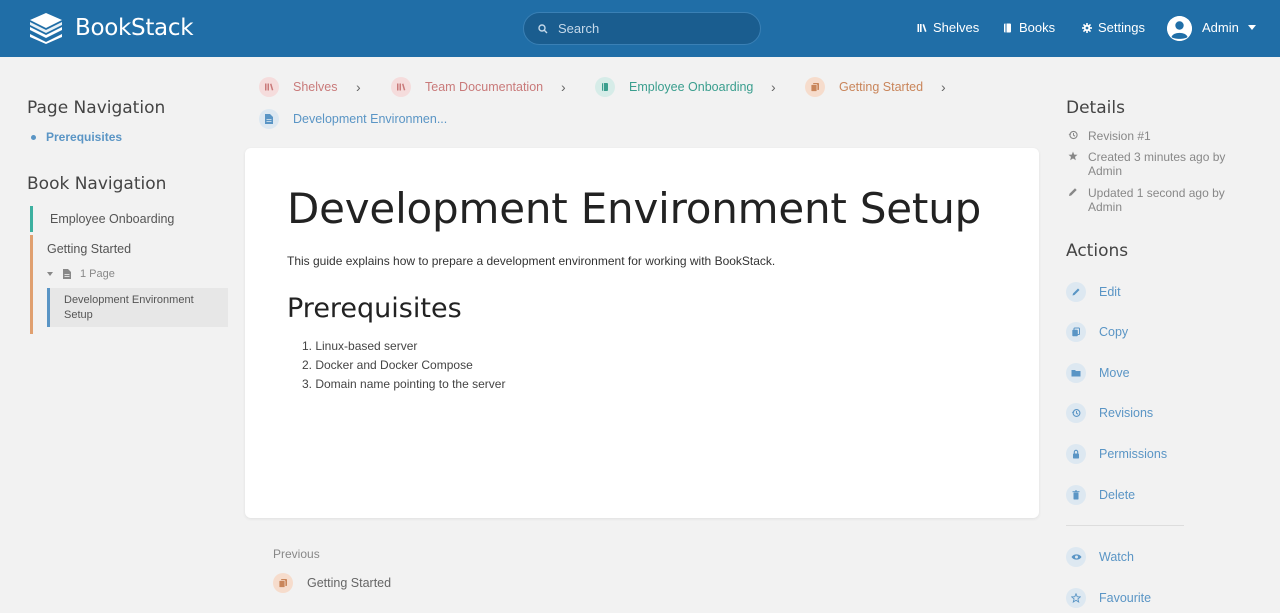 The image size is (1280, 613). Describe the element at coordinates (33, 137) in the screenshot. I see `bullet-icon` at that location.